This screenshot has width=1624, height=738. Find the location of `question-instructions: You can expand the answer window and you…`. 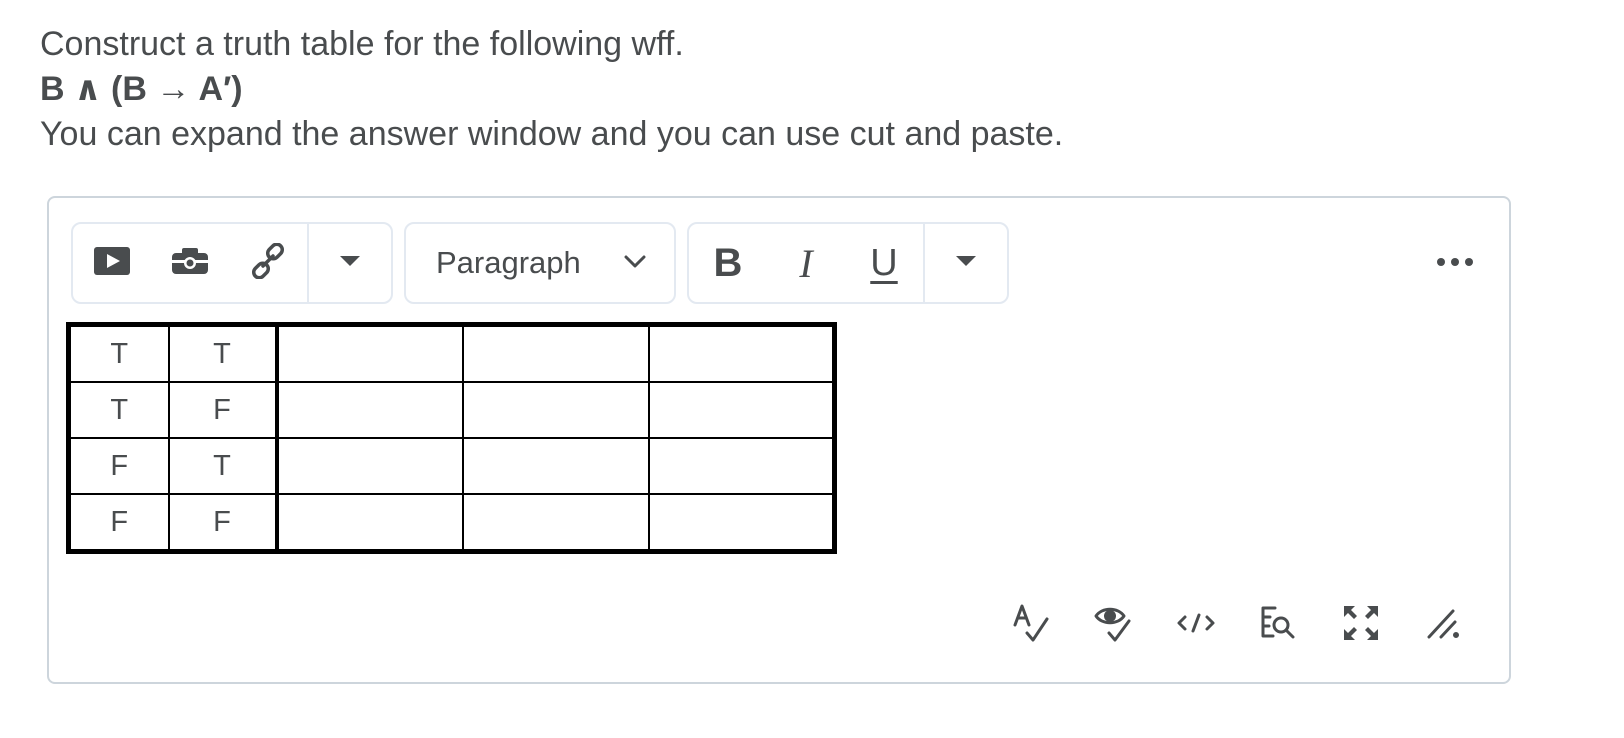

question-instructions: You can expand the answer window and you… is located at coordinates (552, 134).